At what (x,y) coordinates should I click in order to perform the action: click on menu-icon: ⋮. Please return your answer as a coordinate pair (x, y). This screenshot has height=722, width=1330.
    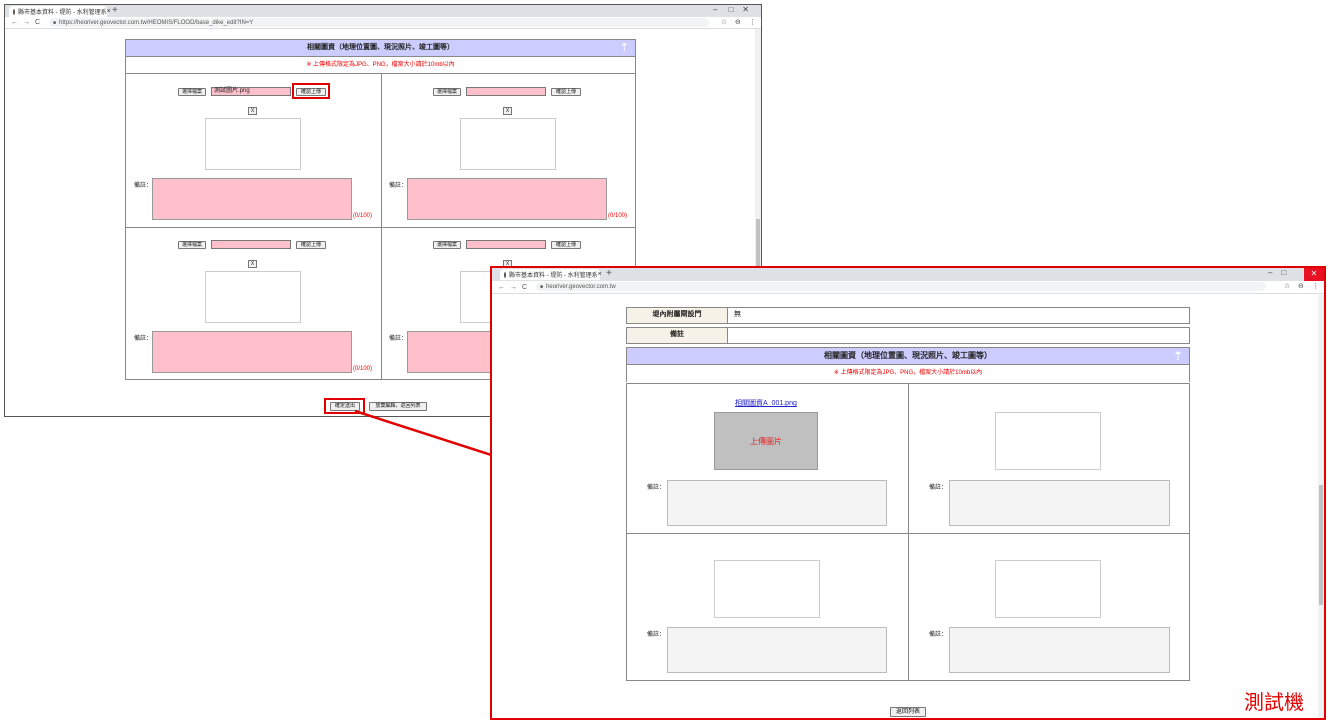
    Looking at the image, I should click on (1315, 286).